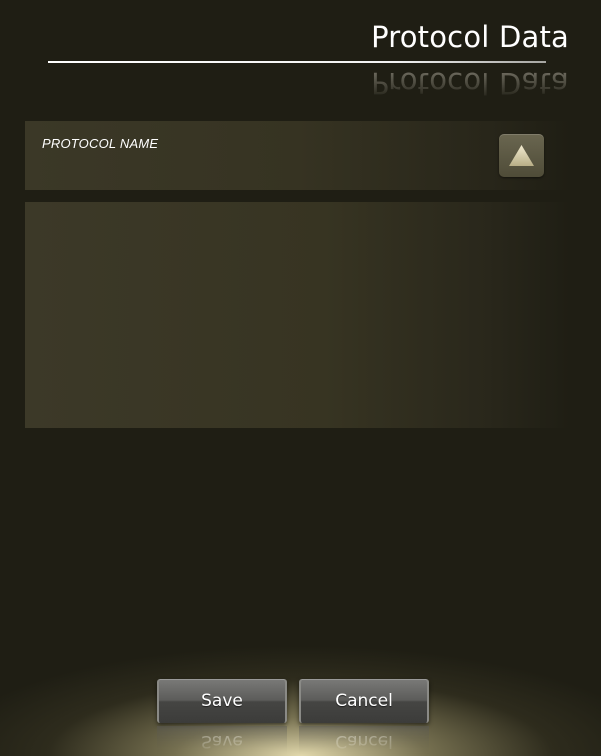  I want to click on cancel-button: Cancel, so click(364, 701).